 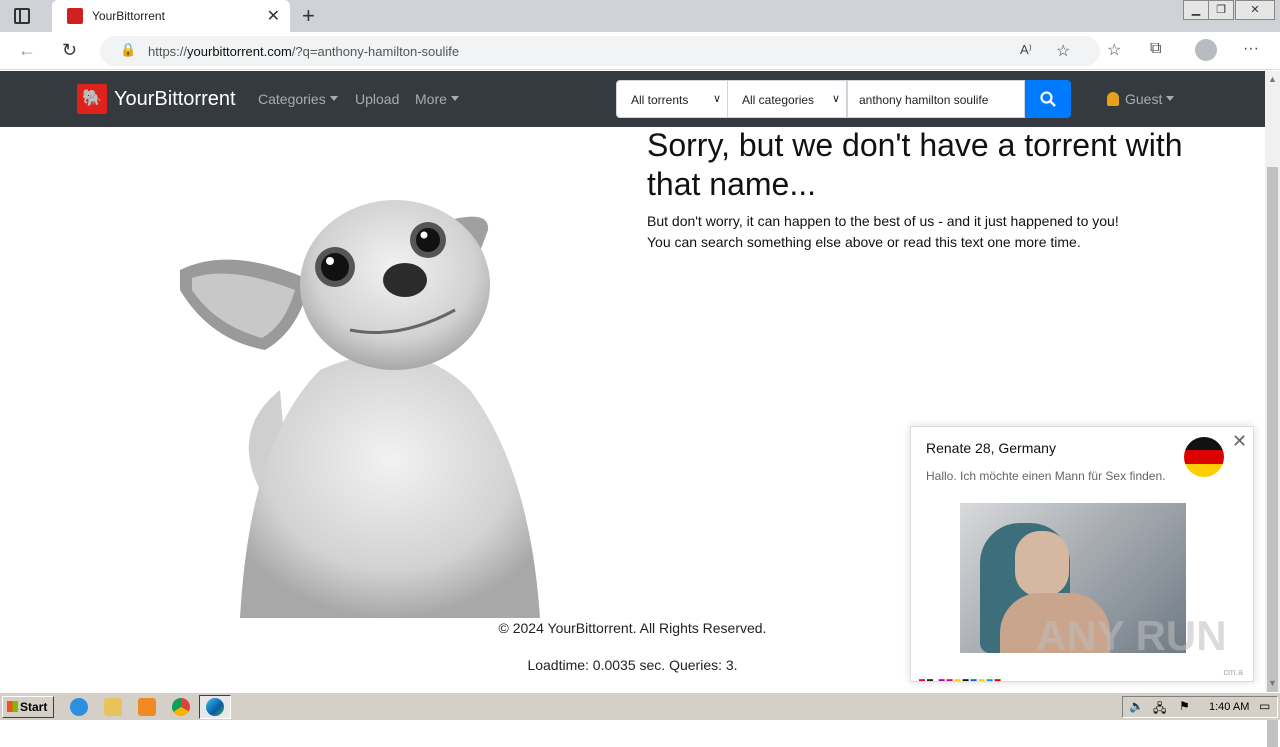 I want to click on ad-source-label: cm.a, so click(x=1233, y=672).